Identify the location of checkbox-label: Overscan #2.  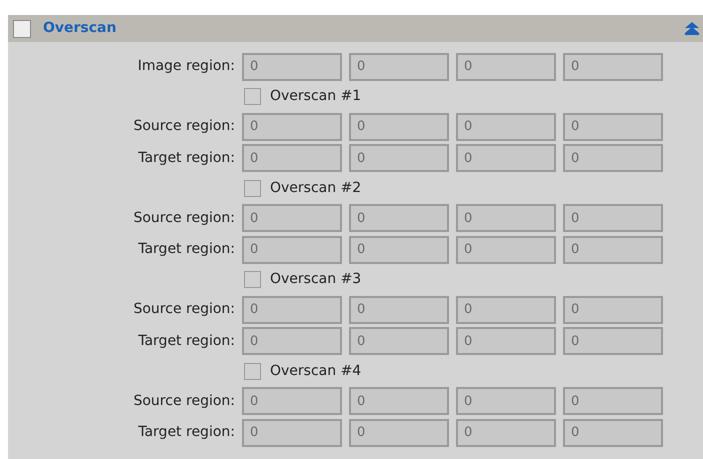
(316, 188).